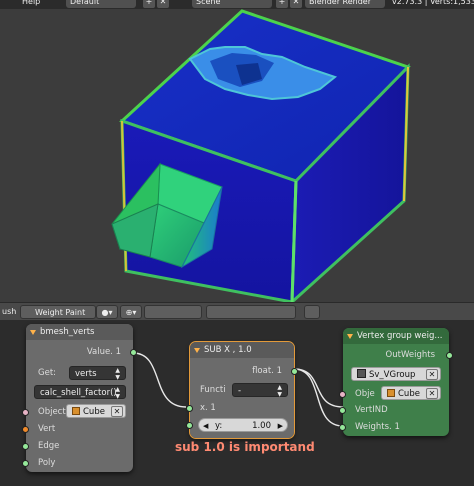 Image resolution: width=474 pixels, height=486 pixels. Describe the element at coordinates (49, 446) in the screenshot. I see `edge-input-label: Edge` at that location.